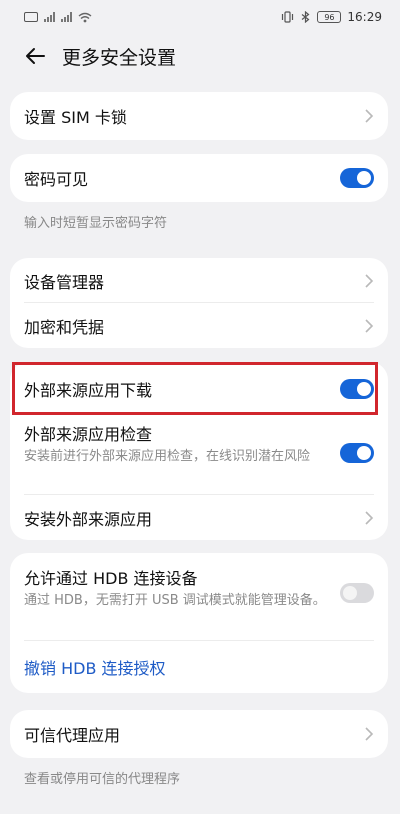 Image resolution: width=400 pixels, height=814 pixels. I want to click on clock: 16:29, so click(364, 17).